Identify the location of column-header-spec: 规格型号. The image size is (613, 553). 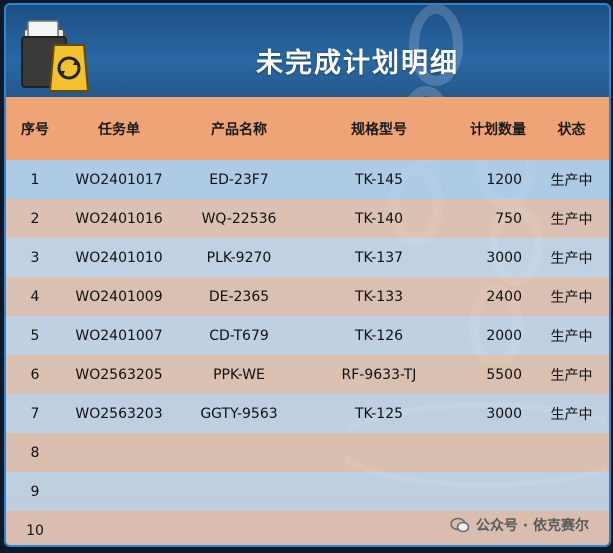
(379, 129).